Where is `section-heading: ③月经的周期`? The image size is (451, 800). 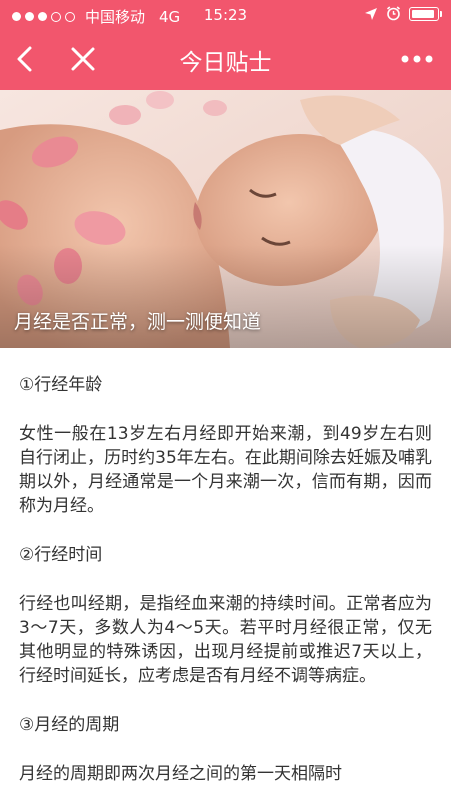
section-heading: ③月经的周期 is located at coordinates (69, 725).